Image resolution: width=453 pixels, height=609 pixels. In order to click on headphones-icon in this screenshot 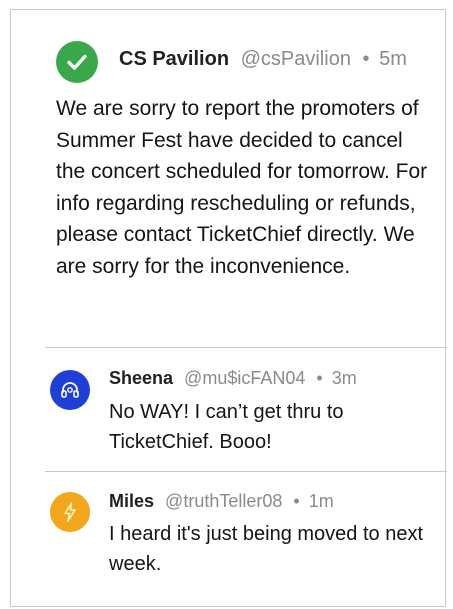, I will do `click(70, 390)`.